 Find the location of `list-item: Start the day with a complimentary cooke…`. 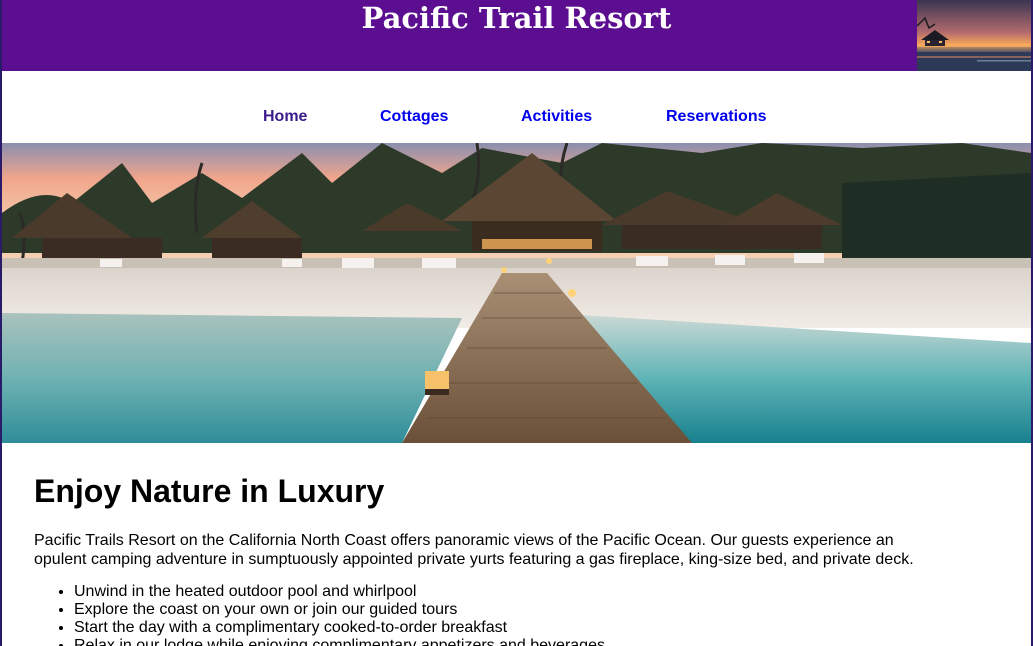

list-item: Start the day with a complimentary cooke… is located at coordinates (536, 628).